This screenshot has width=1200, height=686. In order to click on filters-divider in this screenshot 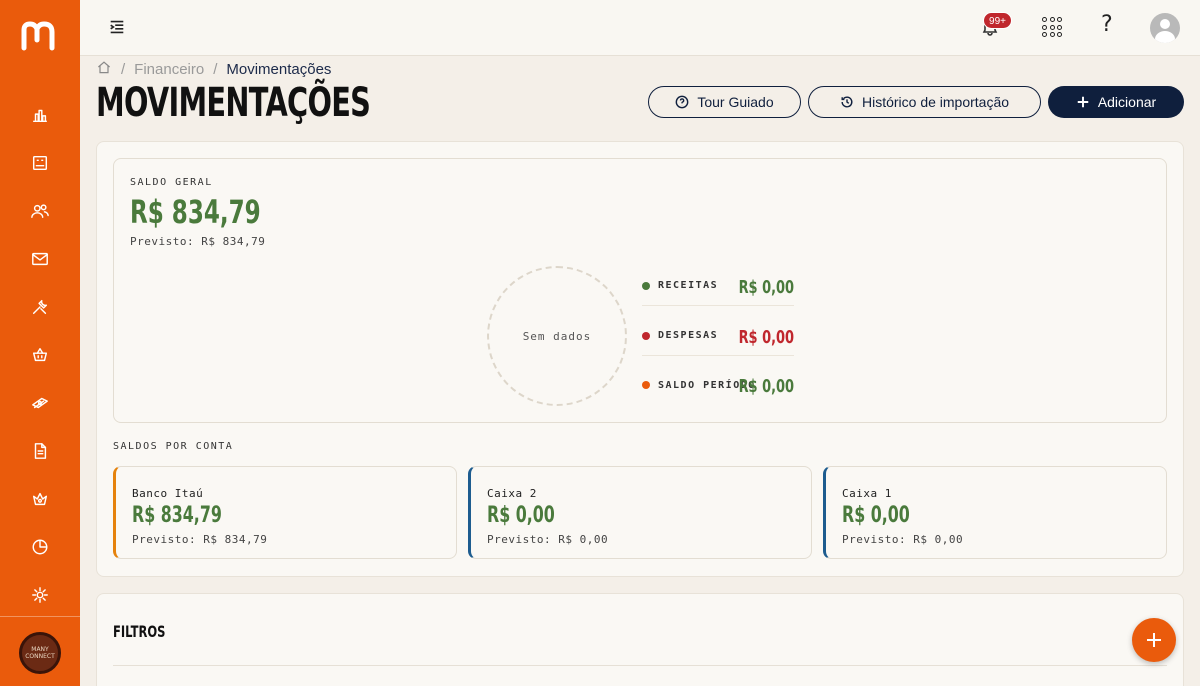, I will do `click(640, 665)`.